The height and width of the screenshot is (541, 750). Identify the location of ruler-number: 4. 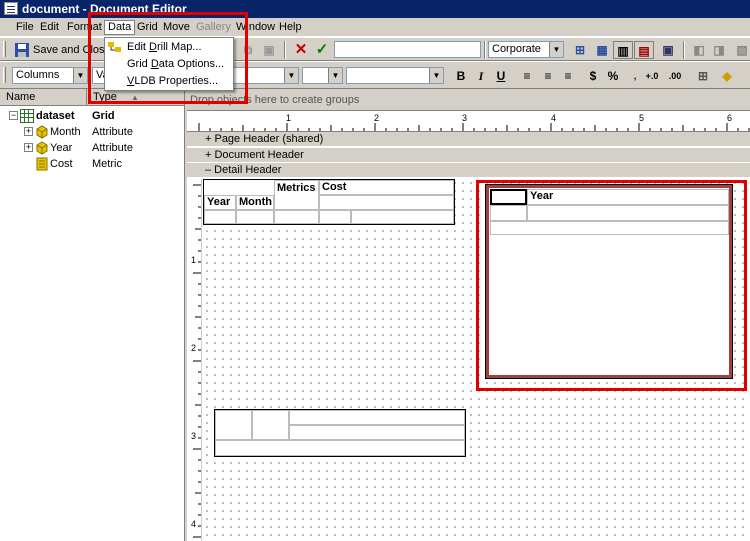
(554, 118).